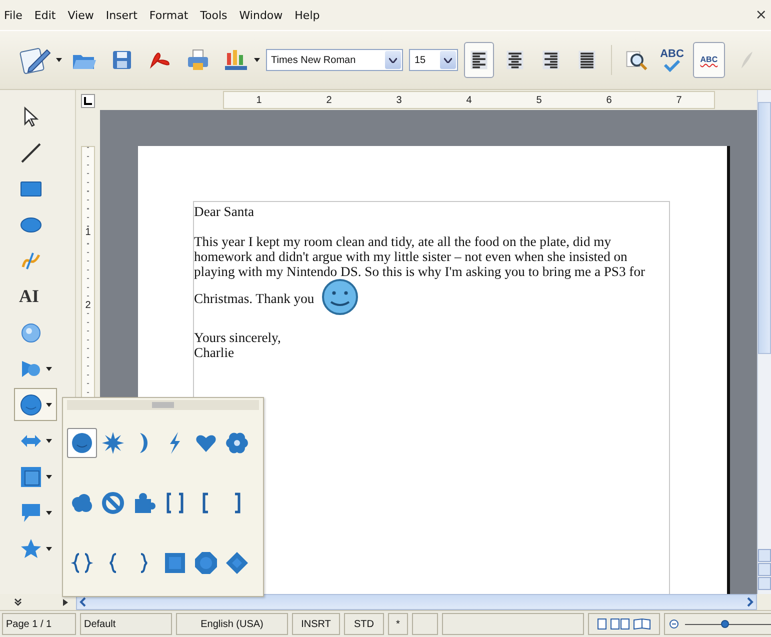  I want to click on chart-icon, so click(236, 60).